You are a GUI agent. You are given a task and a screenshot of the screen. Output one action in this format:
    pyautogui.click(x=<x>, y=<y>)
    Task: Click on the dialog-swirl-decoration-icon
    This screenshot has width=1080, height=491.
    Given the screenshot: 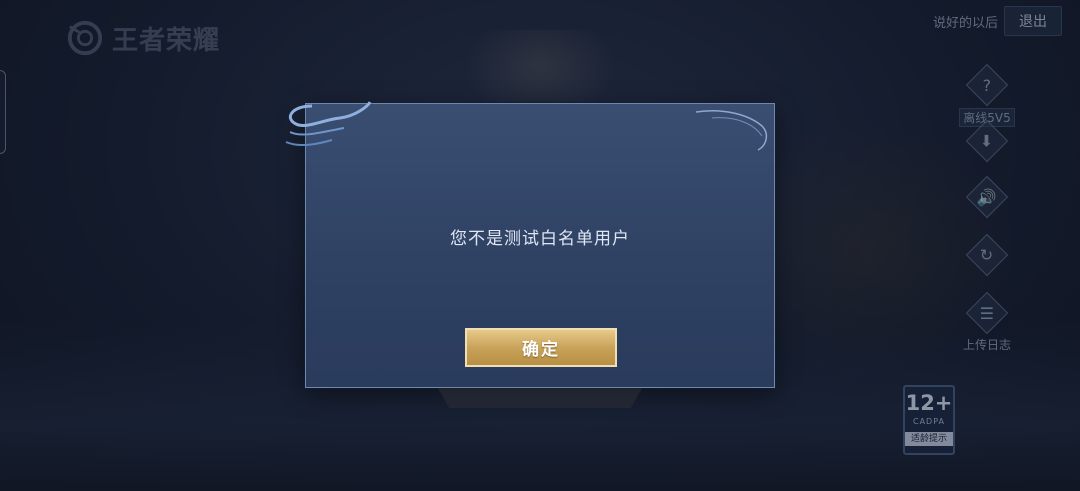 What is the action you would take?
    pyautogui.click(x=328, y=124)
    